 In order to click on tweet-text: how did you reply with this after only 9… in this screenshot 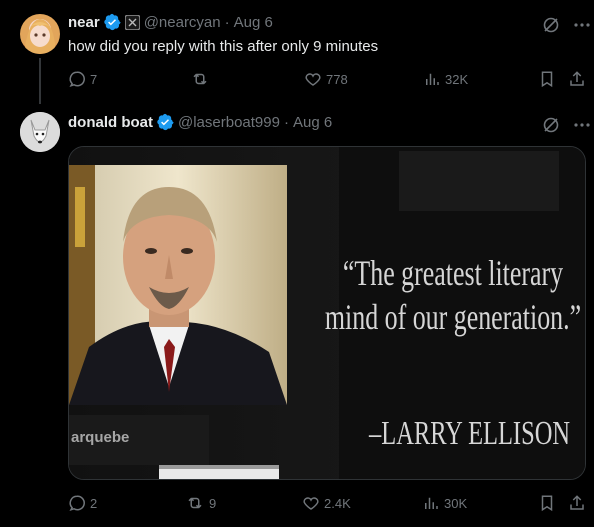, I will do `click(223, 46)`.